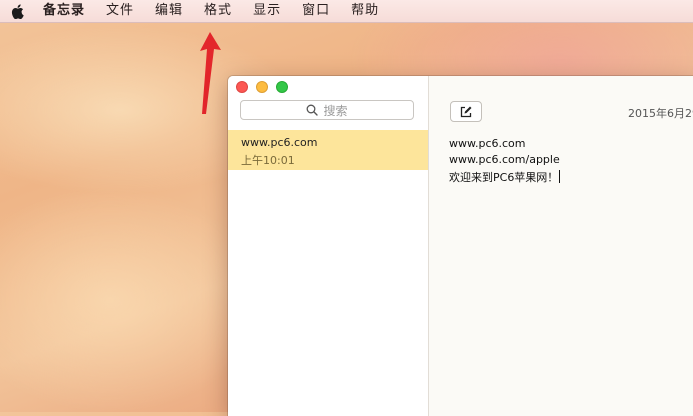 The image size is (693, 416). What do you see at coordinates (504, 159) in the screenshot?
I see `note-line: www.pc6.com/apple` at bounding box center [504, 159].